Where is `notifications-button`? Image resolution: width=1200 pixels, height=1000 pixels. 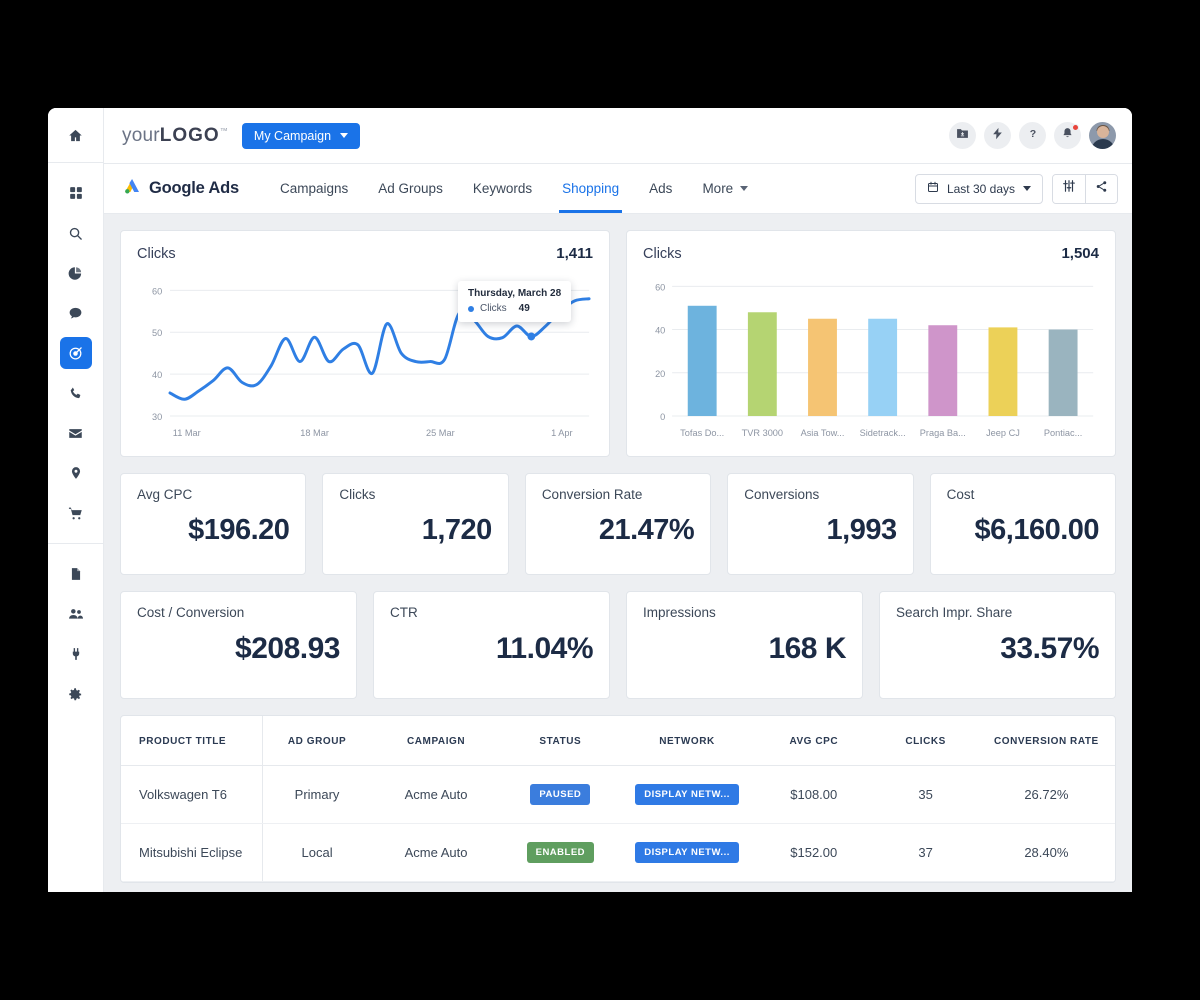 notifications-button is located at coordinates (1067, 135).